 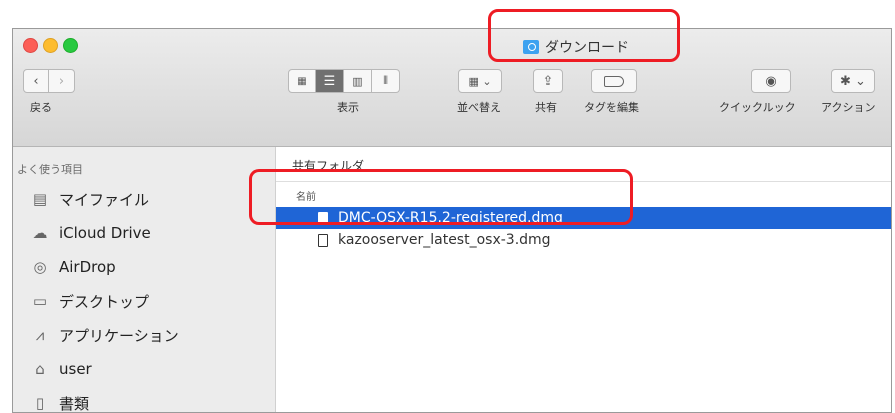 I want to click on file-name: kazooserver_latest_osx-3.dmg, so click(x=444, y=240).